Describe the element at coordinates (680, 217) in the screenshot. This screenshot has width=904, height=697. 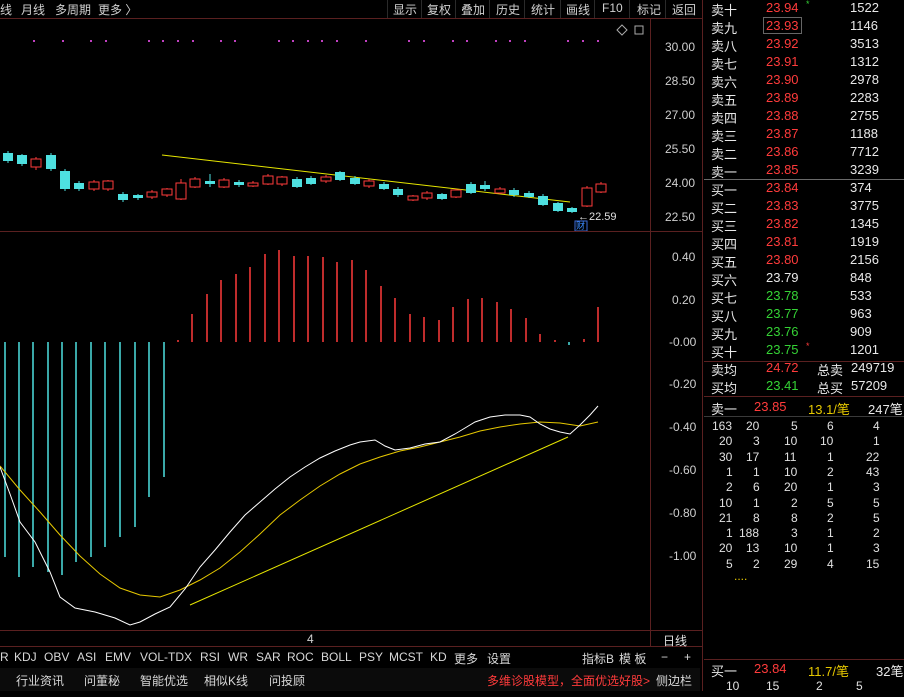
I see `price-tick: 22.50` at that location.